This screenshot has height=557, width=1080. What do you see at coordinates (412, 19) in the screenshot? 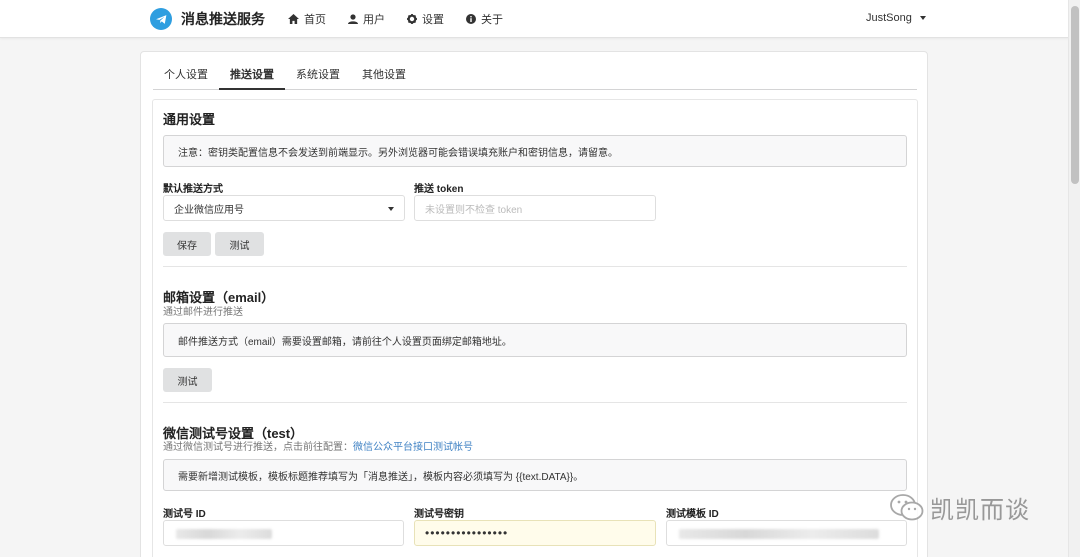
I see `gear-icon` at bounding box center [412, 19].